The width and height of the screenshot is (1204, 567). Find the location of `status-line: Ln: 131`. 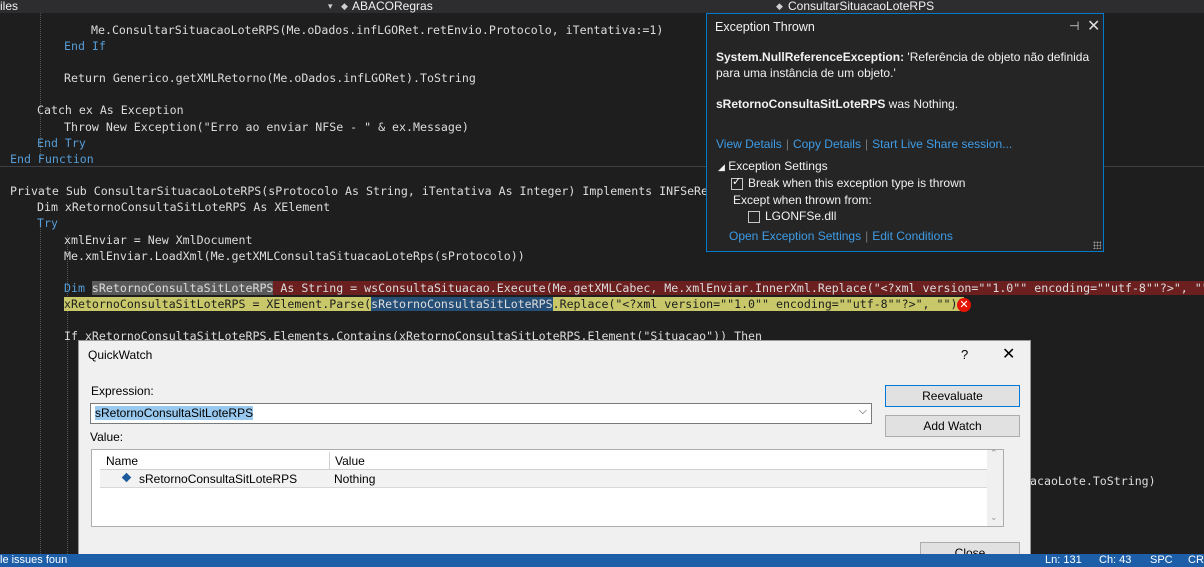

status-line: Ln: 131 is located at coordinates (1063, 560).